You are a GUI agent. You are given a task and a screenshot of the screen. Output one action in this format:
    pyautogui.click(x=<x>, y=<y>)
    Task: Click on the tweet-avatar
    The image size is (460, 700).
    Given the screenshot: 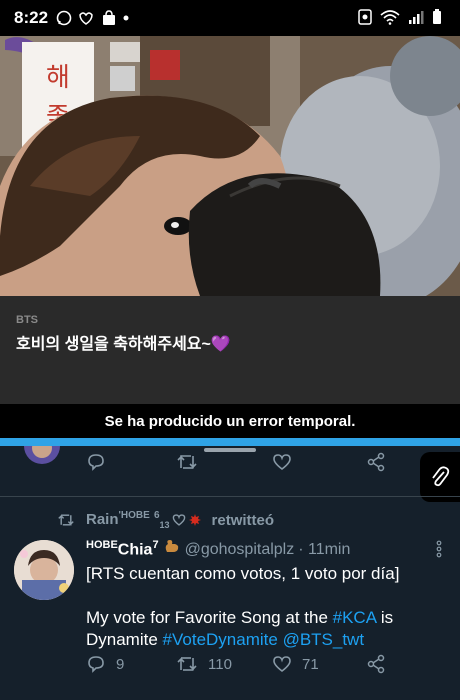 What is the action you would take?
    pyautogui.click(x=44, y=570)
    